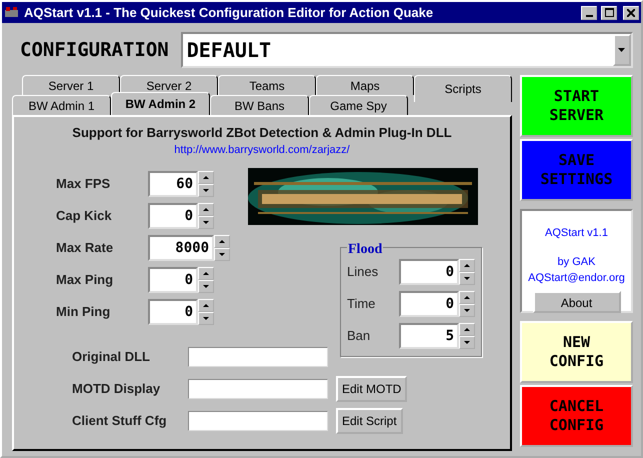 This screenshot has width=643, height=458. I want to click on website-link: http://www.barrysworld.com/zarjazz/, so click(262, 150).